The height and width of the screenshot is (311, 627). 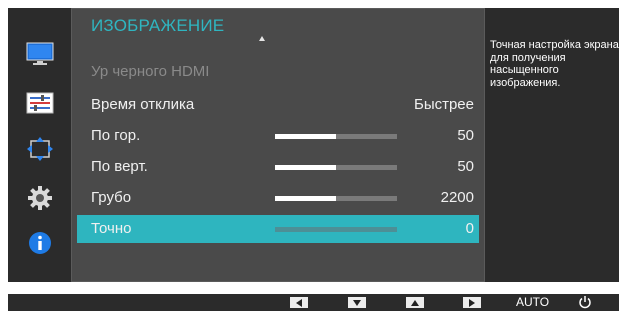 What do you see at coordinates (40, 198) in the screenshot?
I see `gear-icon` at bounding box center [40, 198].